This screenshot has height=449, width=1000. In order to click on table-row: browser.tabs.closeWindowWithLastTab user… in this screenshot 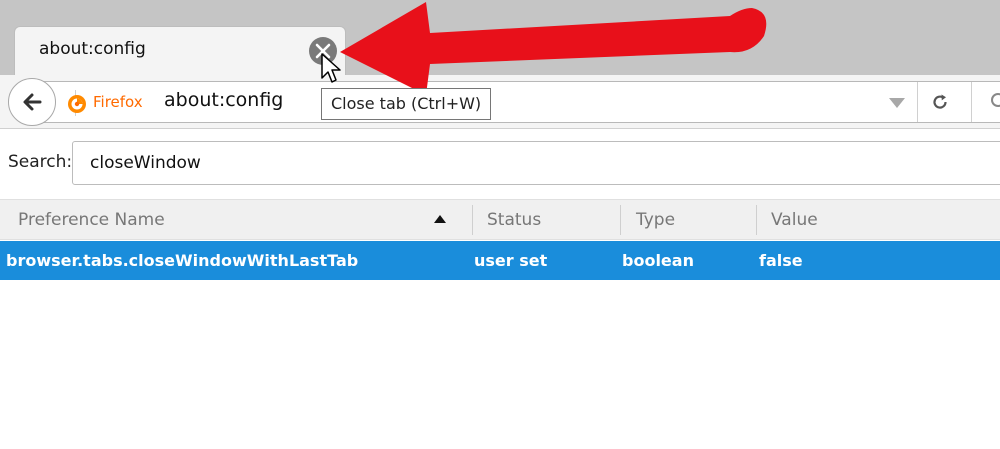, I will do `click(500, 260)`.